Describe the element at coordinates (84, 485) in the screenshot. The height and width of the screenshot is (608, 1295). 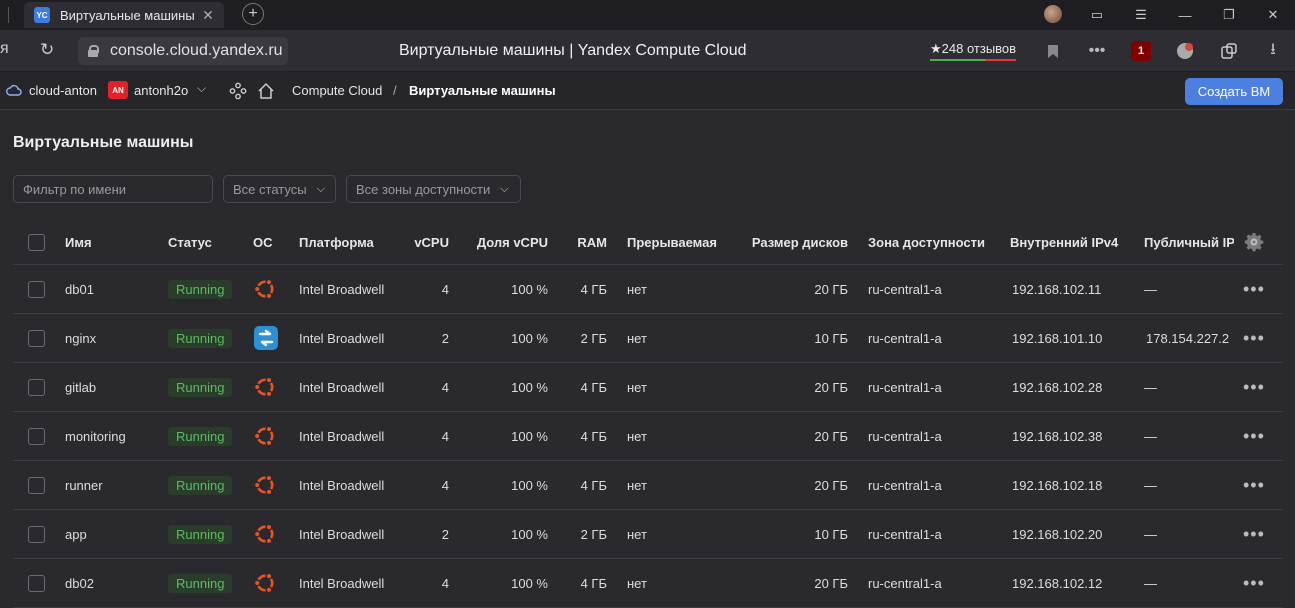
I see `vm-name: runner` at that location.